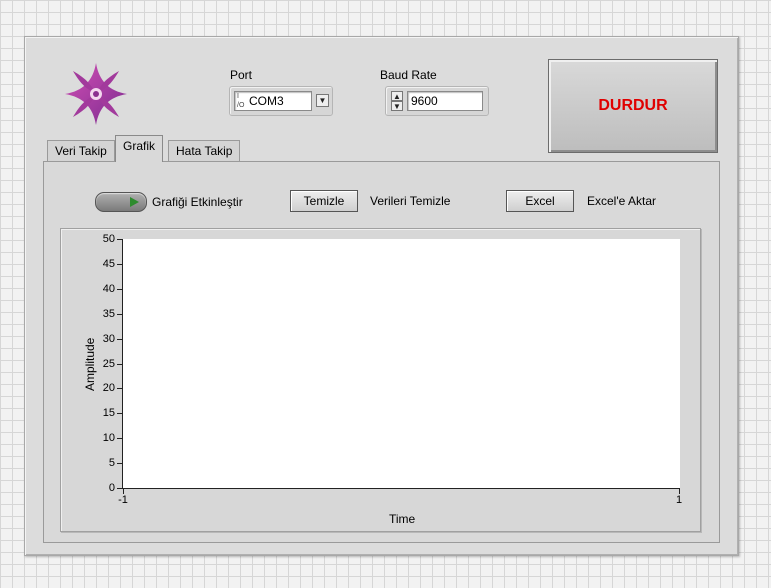 Image resolution: width=771 pixels, height=588 pixels. Describe the element at coordinates (108, 314) in the screenshot. I see `y-tick-label: 35` at that location.